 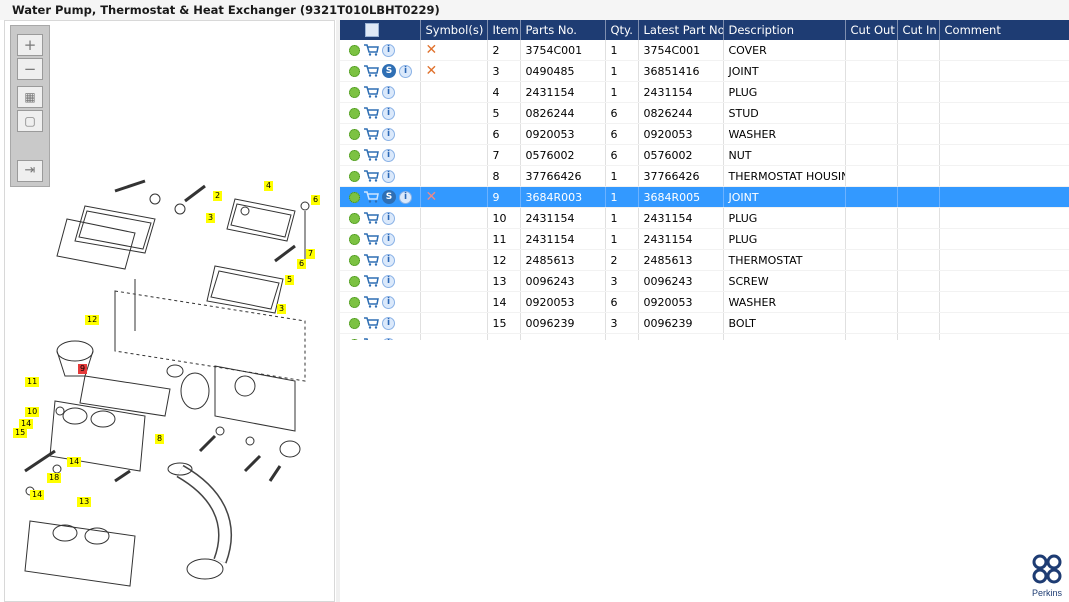 What do you see at coordinates (681, 197) in the screenshot?
I see `latest-part-no-cell: 3684R005` at bounding box center [681, 197].